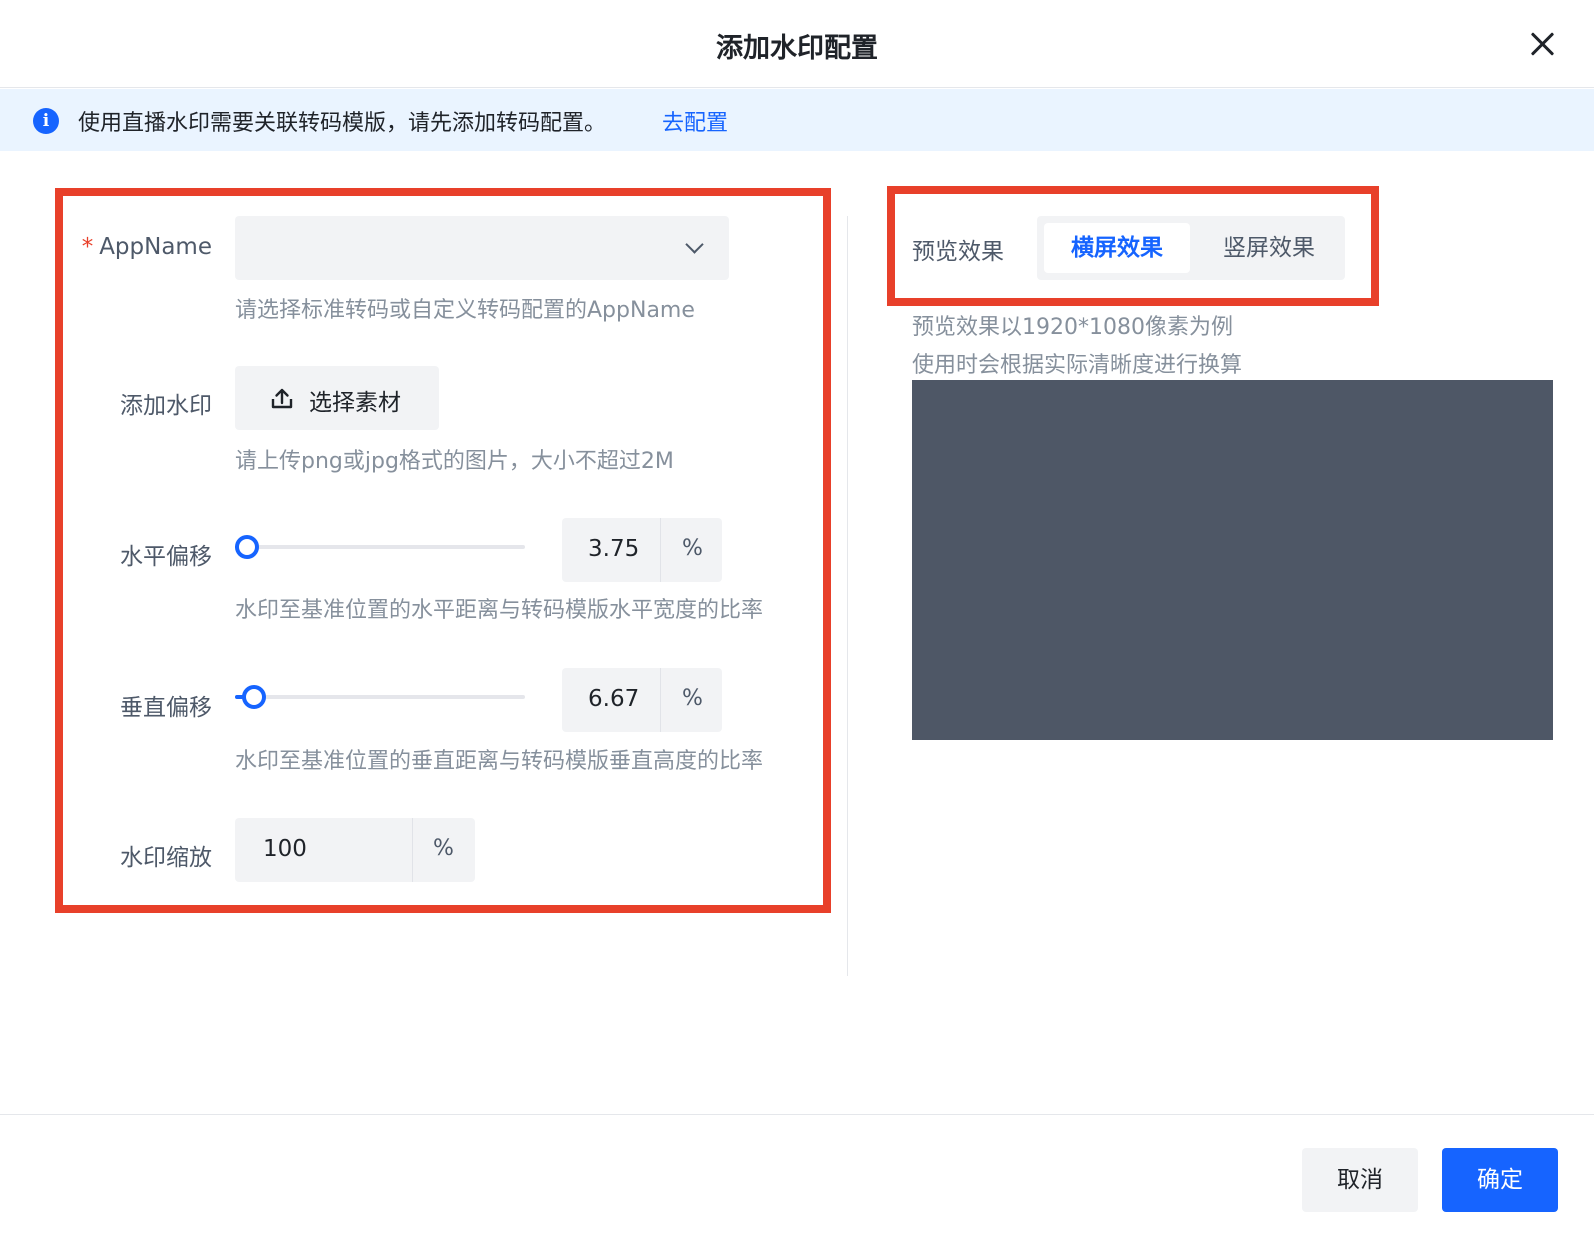  Describe the element at coordinates (614, 699) in the screenshot. I see `v-offset-value: 6.67` at that location.